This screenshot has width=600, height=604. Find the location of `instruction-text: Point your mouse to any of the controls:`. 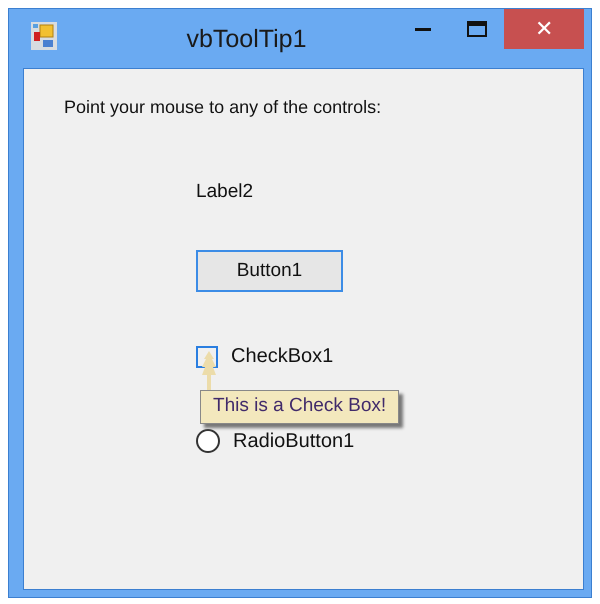

instruction-text: Point your mouse to any of the controls: is located at coordinates (223, 107).